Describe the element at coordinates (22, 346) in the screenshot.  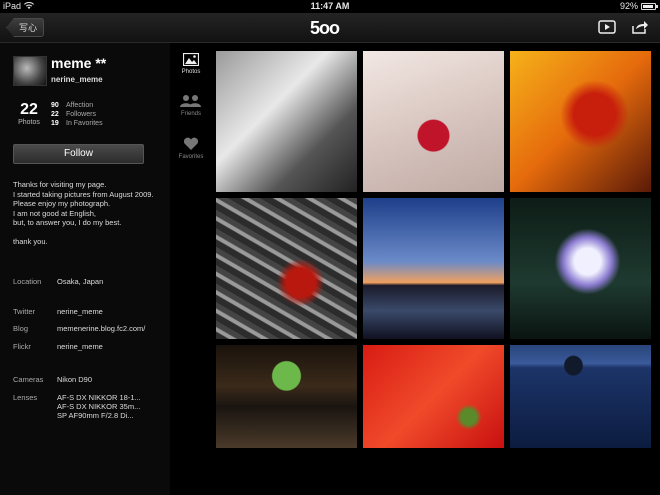
I see `flickr-label: Flickr` at that location.